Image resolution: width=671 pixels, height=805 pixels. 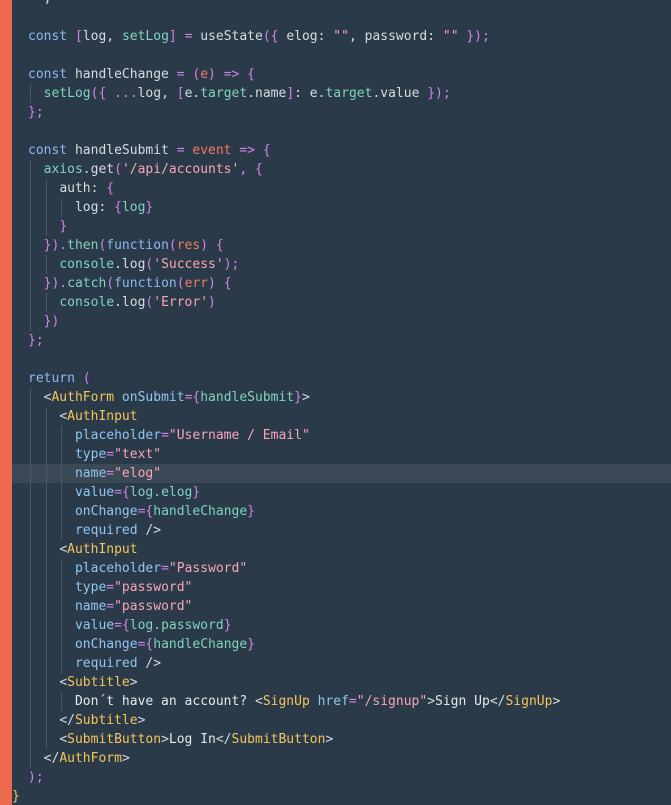 What do you see at coordinates (181, 302) in the screenshot?
I see `code-token: 'Error'` at bounding box center [181, 302].